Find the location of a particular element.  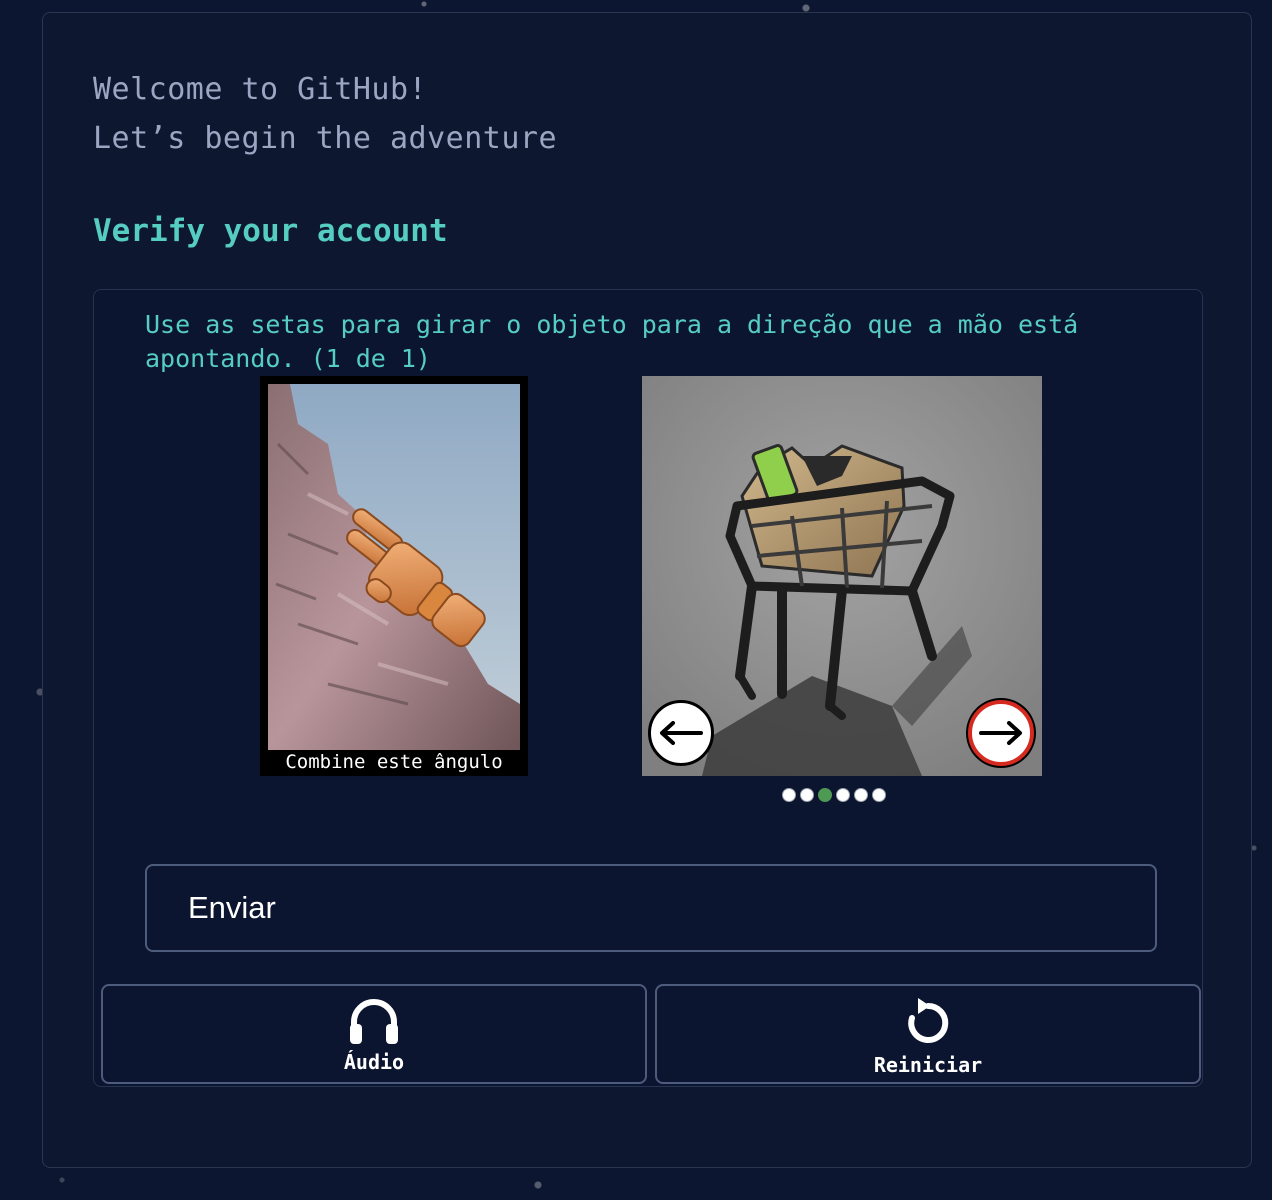

reference-caption: Combine este ângulo is located at coordinates (394, 762).